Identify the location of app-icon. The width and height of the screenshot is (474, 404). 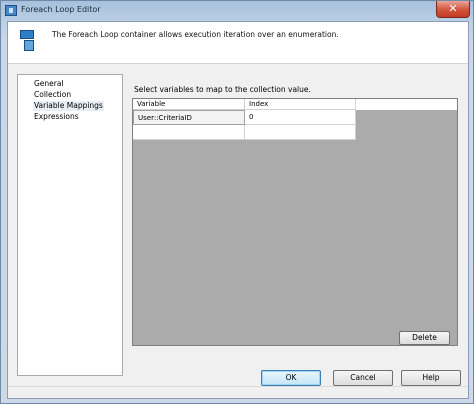
(11, 10).